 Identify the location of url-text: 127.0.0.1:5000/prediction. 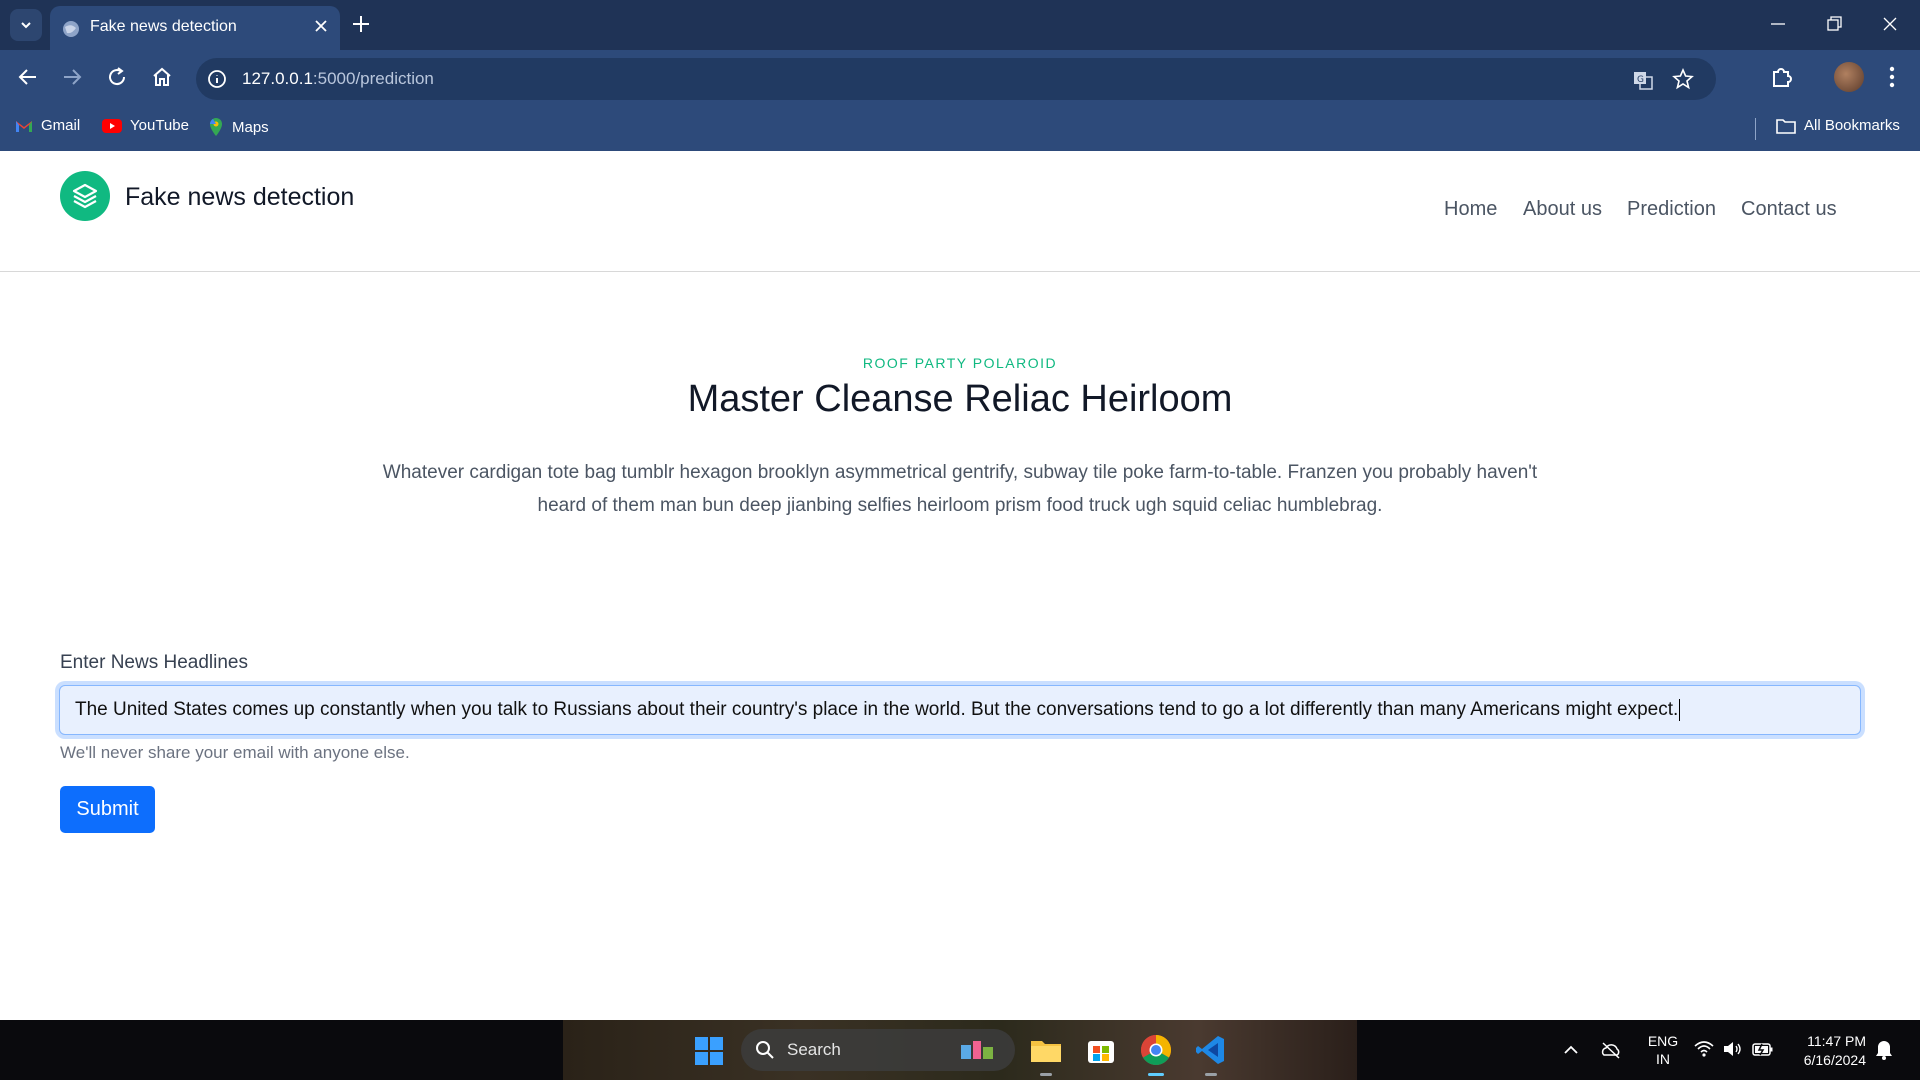
(338, 78).